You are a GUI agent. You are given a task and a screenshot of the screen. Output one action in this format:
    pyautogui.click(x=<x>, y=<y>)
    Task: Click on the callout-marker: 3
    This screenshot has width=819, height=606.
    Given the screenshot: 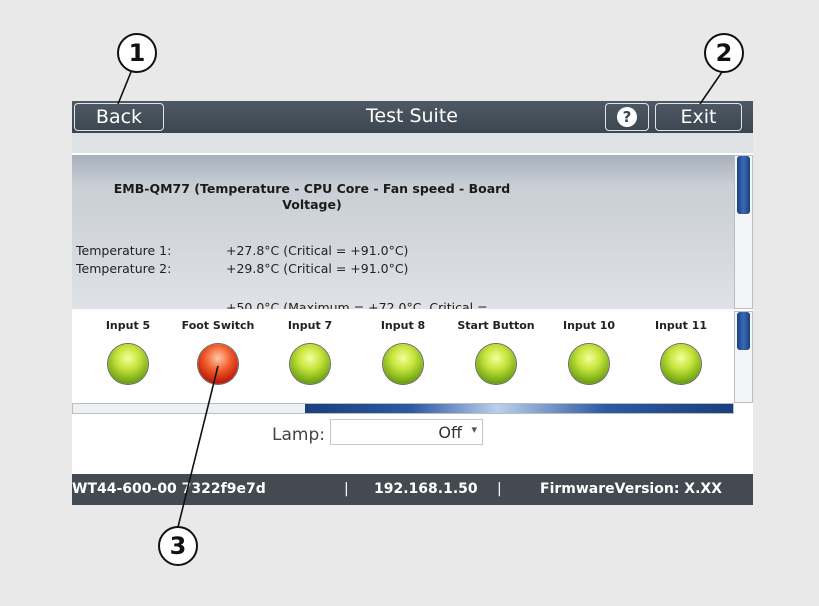 What is the action you would take?
    pyautogui.click(x=178, y=546)
    